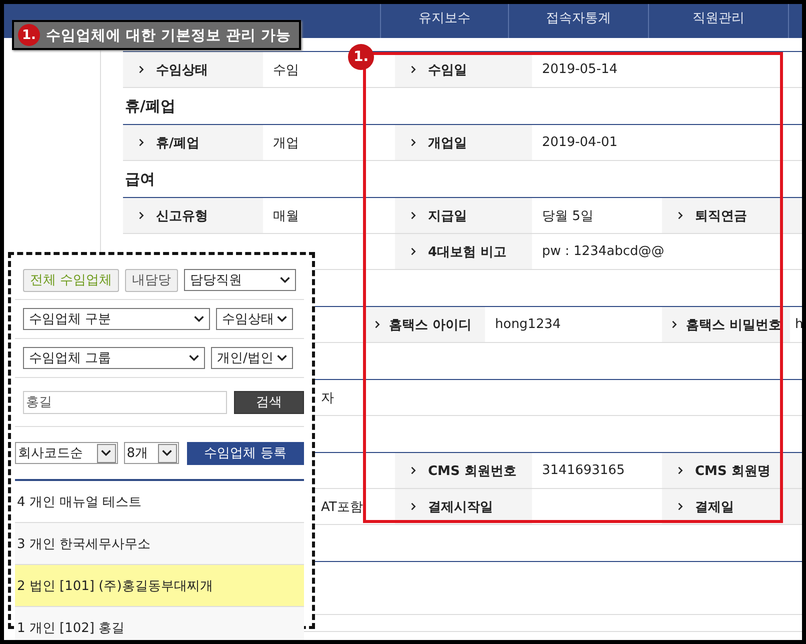 This screenshot has height=644, width=806. Describe the element at coordinates (472, 471) in the screenshot. I see `label-text: CMS 회원번호` at that location.